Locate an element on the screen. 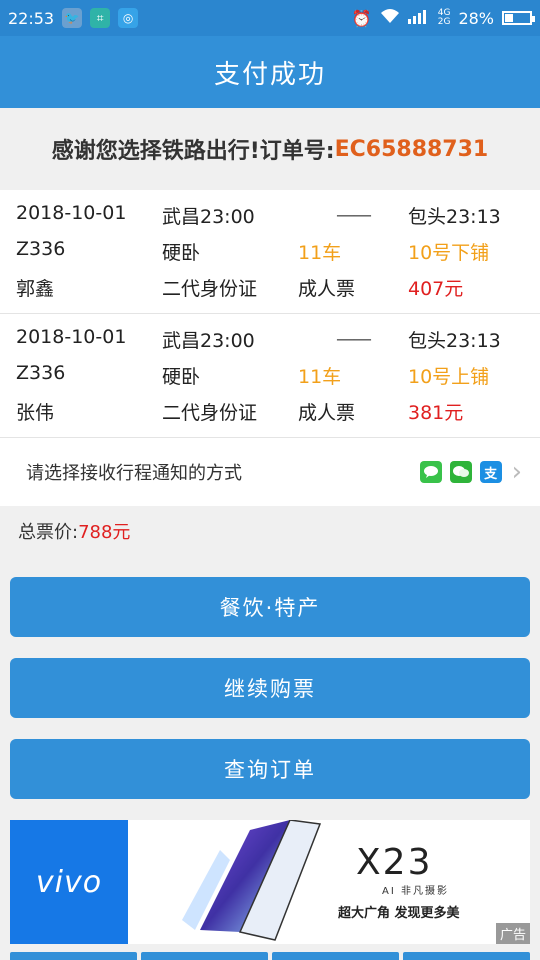  bird-app-icon: 🐦 is located at coordinates (72, 18).